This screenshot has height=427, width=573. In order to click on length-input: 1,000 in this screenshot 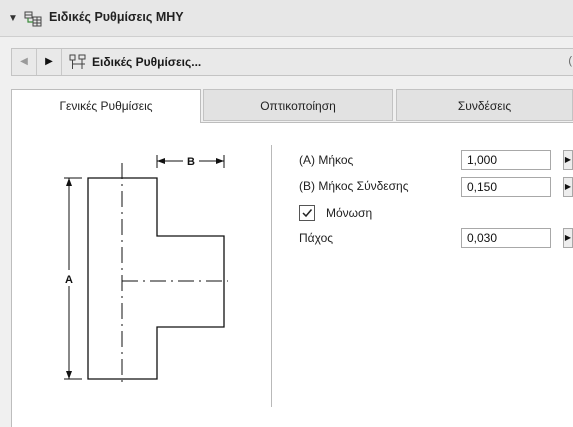, I will do `click(506, 160)`.